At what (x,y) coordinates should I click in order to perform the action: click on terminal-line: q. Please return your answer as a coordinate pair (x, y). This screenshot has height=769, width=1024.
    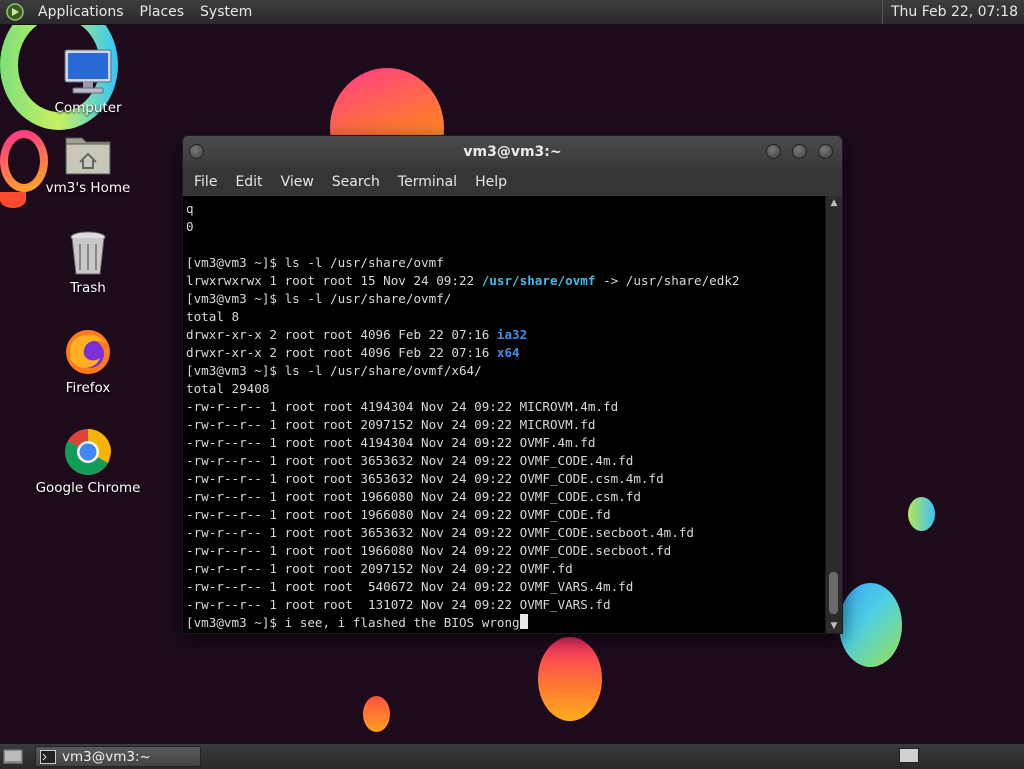
    Looking at the image, I should click on (463, 209).